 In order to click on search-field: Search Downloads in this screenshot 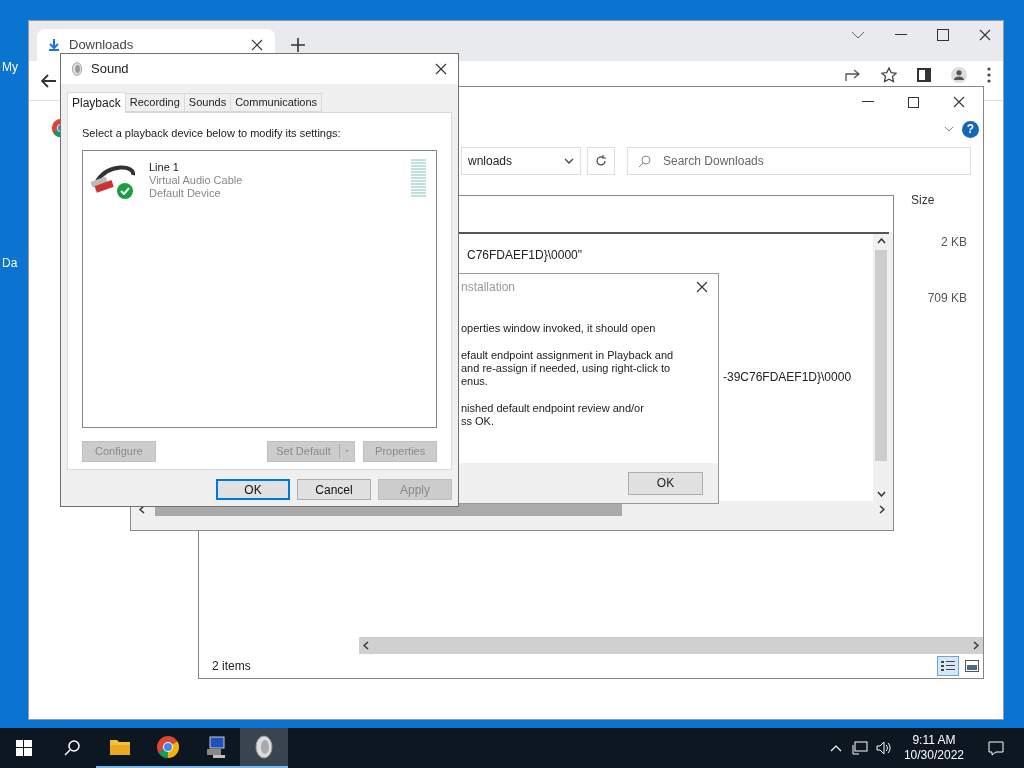, I will do `click(799, 161)`.